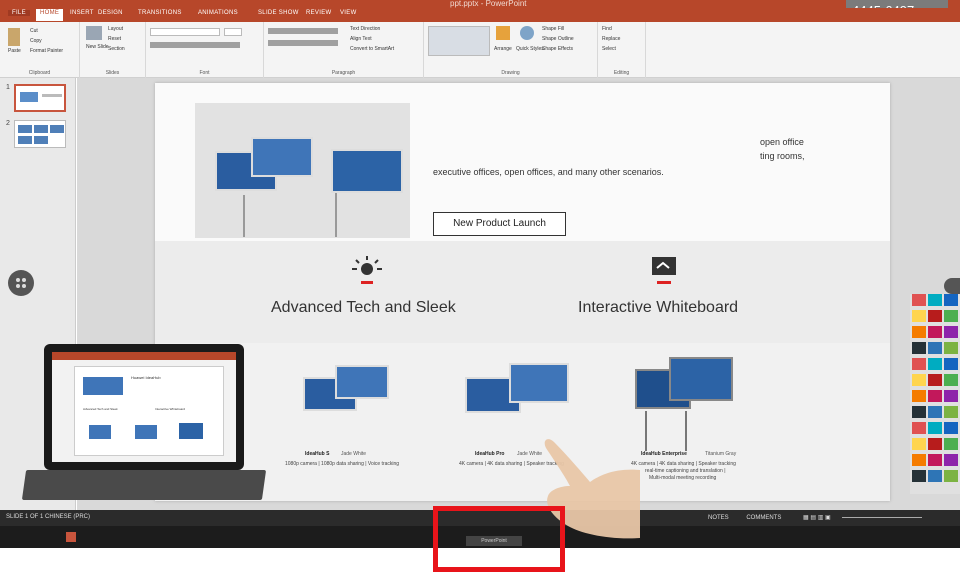 This screenshot has width=960, height=576. Describe the element at coordinates (19, 13) in the screenshot. I see `tab-file: FILE` at that location.